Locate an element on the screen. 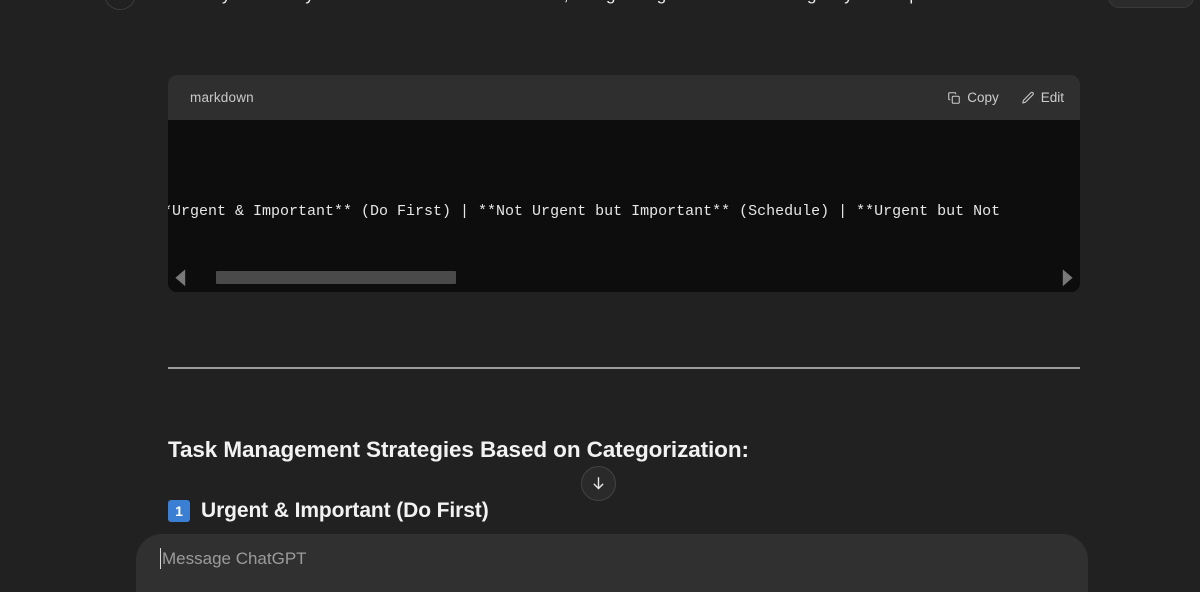 Image resolution: width=1200 pixels, height=592 pixels. message-input-wrapper: Message ChatGPT is located at coordinates (233, 558).